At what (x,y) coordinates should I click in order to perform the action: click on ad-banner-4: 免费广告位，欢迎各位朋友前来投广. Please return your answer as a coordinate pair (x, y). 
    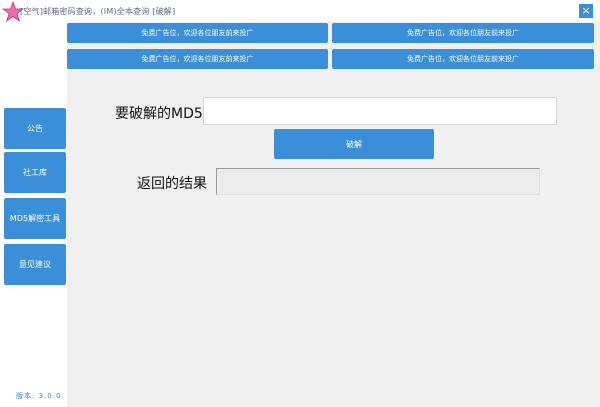
    Looking at the image, I should click on (463, 59).